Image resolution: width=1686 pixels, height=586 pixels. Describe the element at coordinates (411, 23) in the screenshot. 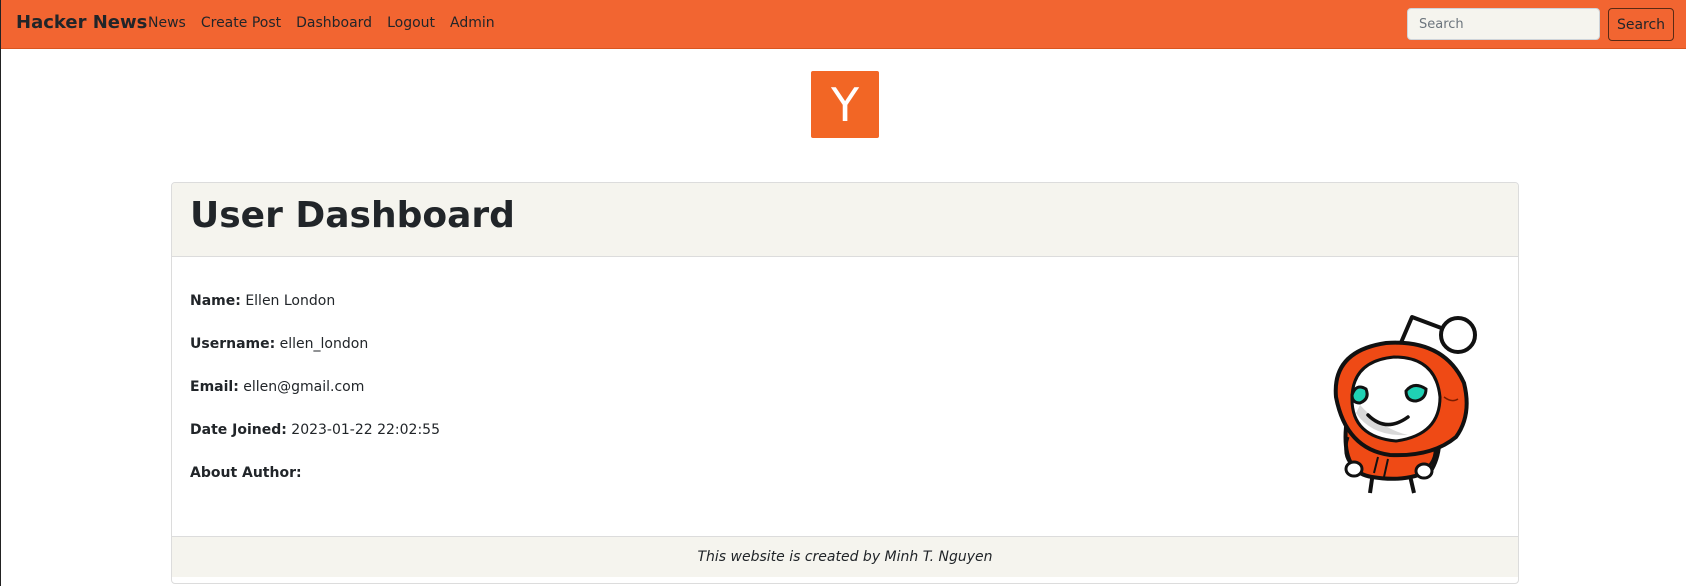

I see `nav-link-logout: Logout` at that location.